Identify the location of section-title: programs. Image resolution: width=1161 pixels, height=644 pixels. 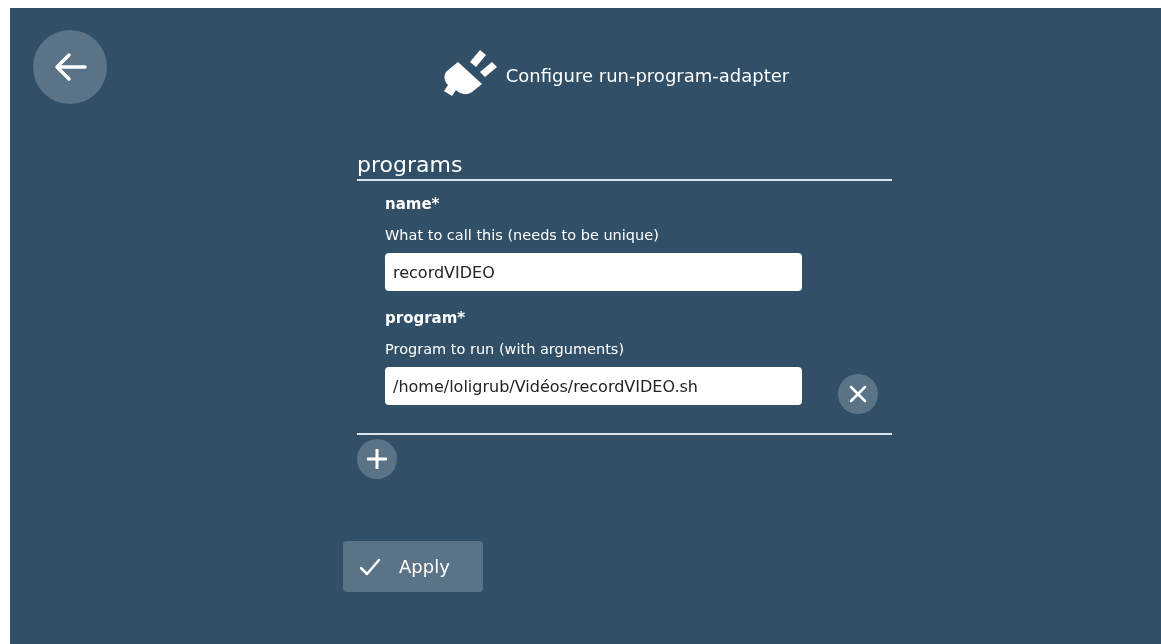
(624, 166).